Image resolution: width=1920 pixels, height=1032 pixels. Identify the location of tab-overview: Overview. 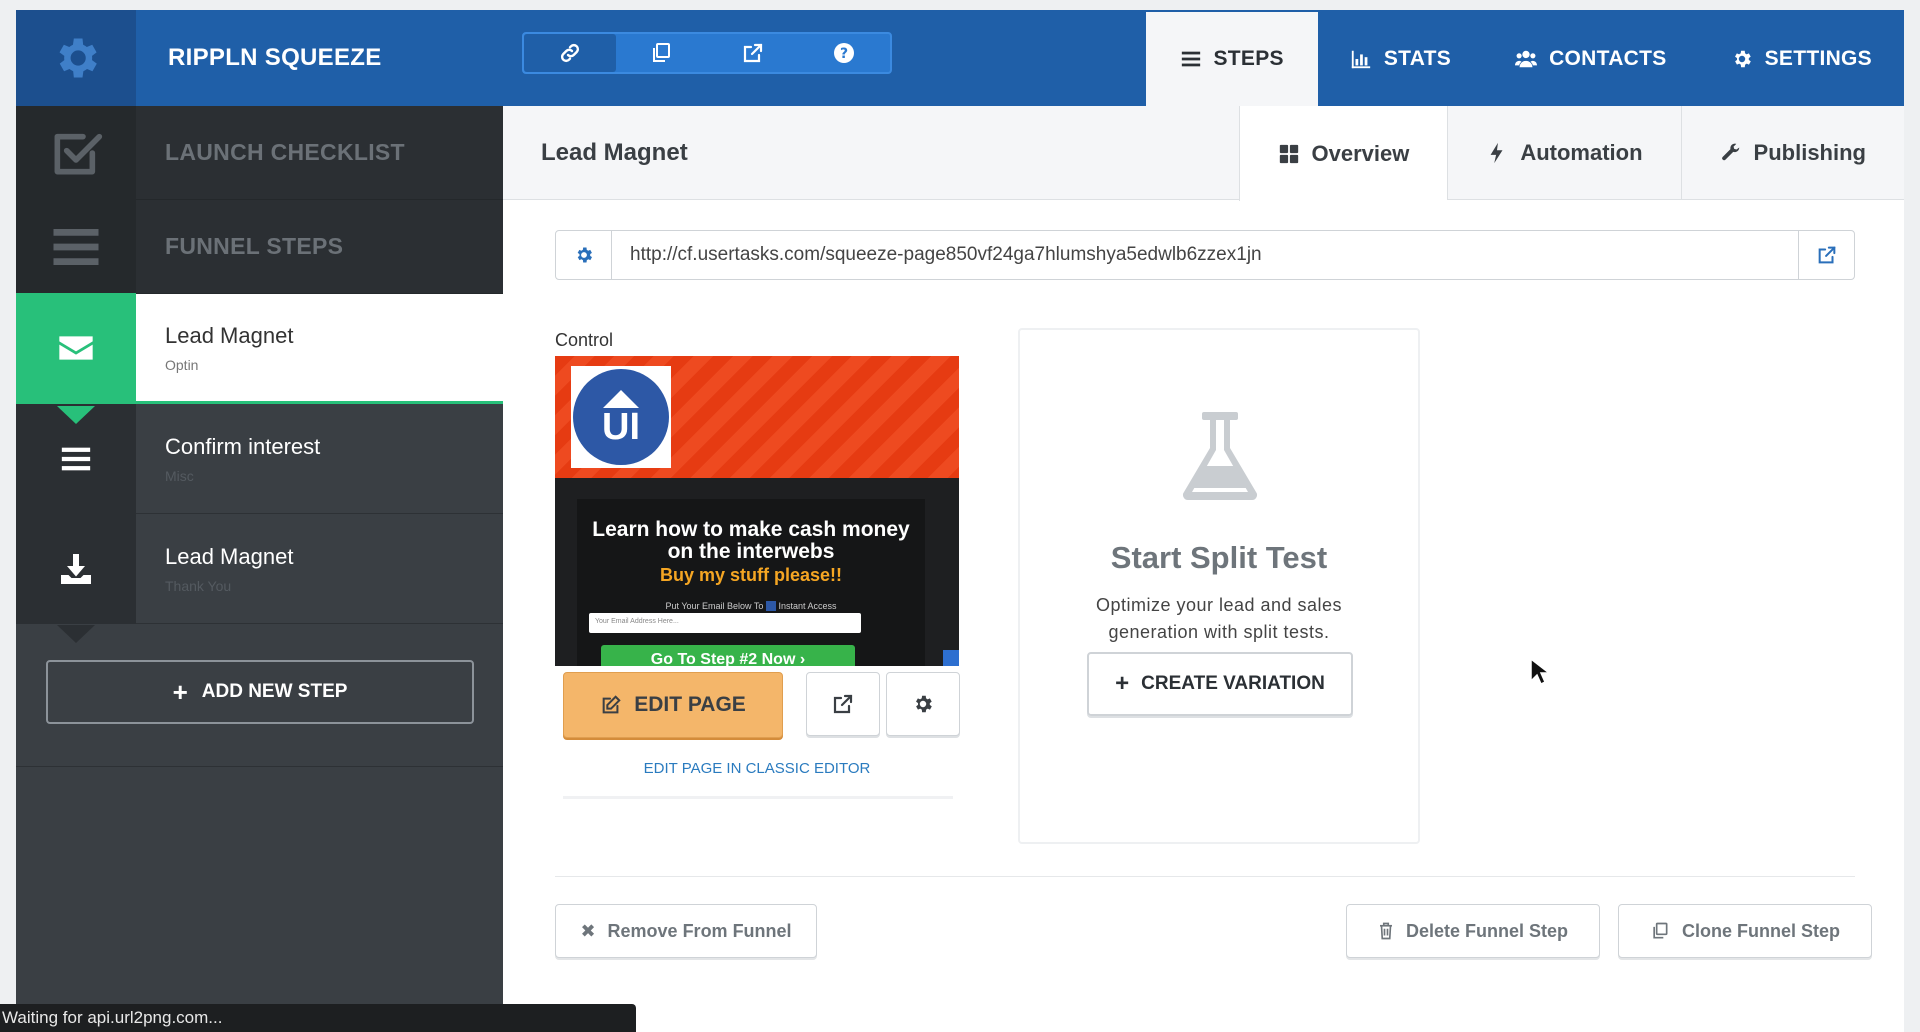
(1343, 153).